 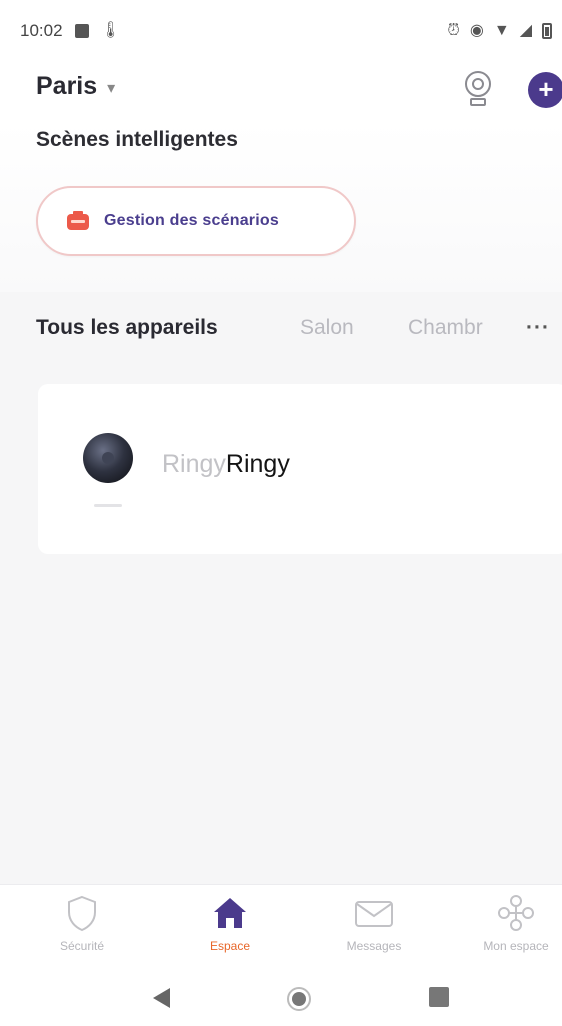 What do you see at coordinates (70, 31) in the screenshot?
I see `status-bar-left: 10:02 🌡︎` at bounding box center [70, 31].